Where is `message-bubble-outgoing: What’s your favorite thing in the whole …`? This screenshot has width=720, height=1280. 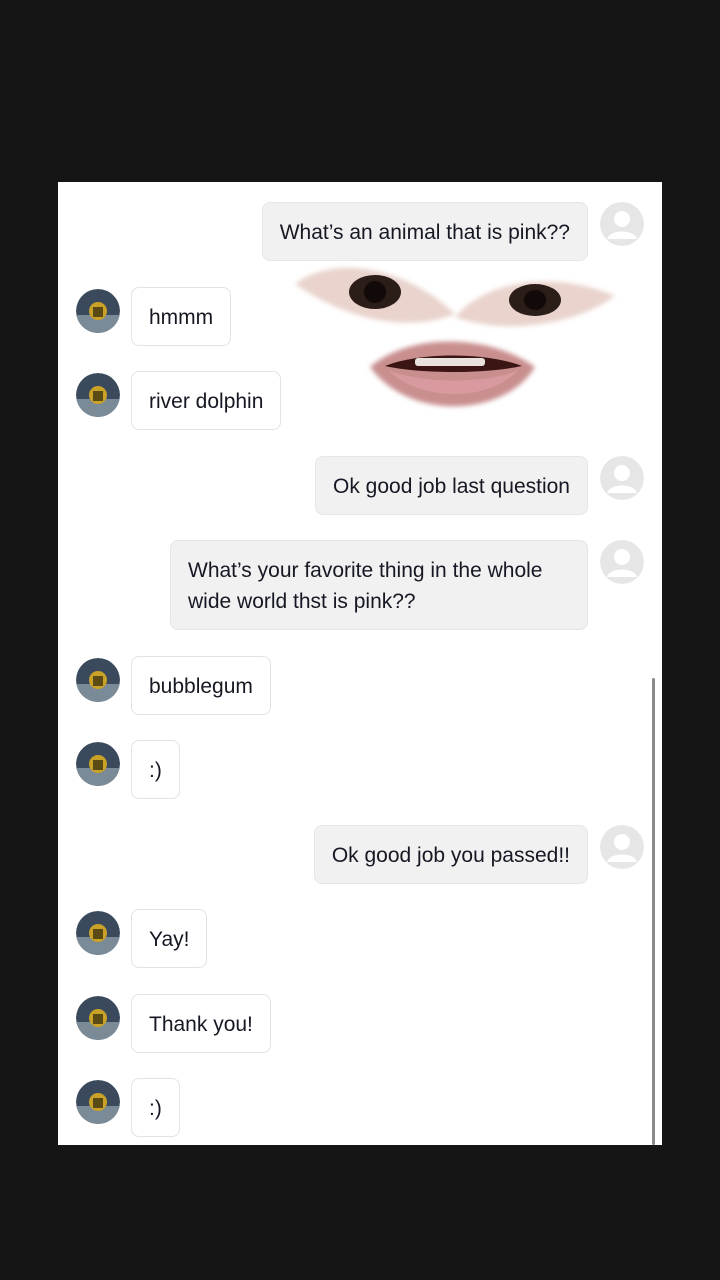 message-bubble-outgoing: What’s your favorite thing in the whole … is located at coordinates (379, 585).